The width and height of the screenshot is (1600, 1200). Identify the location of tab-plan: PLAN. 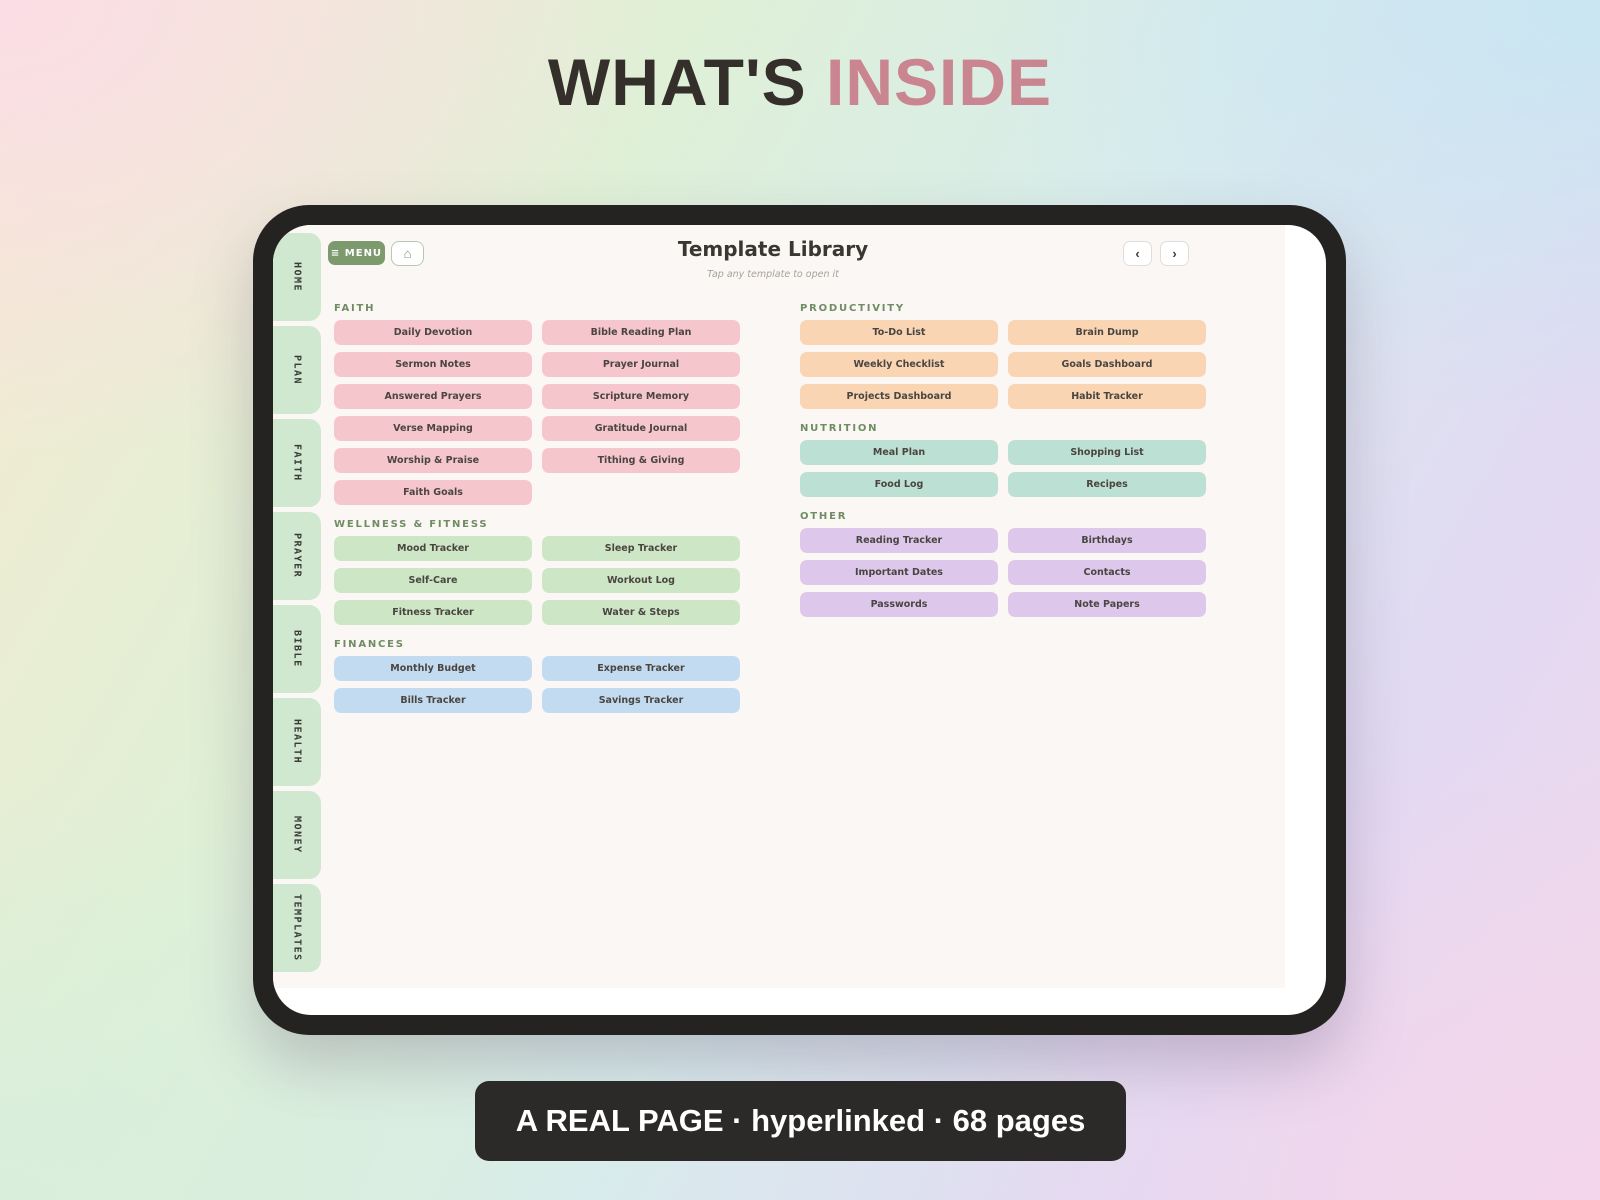
(297, 370).